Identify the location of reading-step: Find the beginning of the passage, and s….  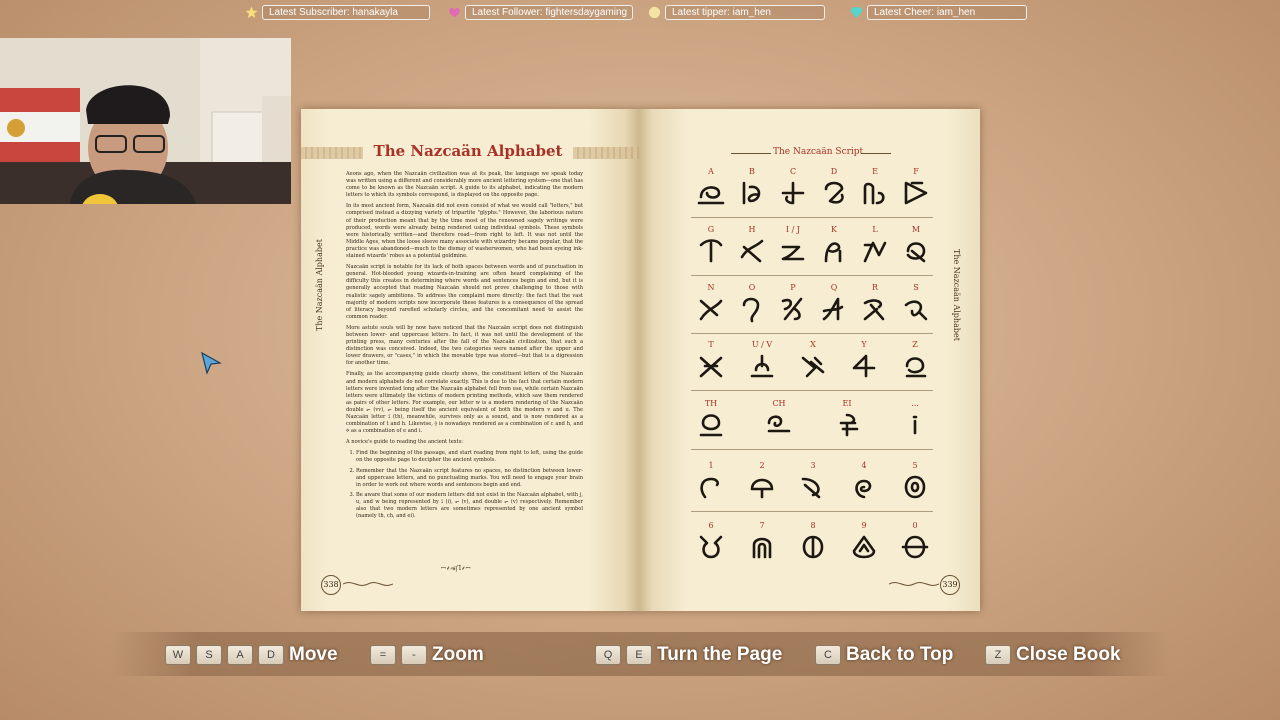
(469, 457).